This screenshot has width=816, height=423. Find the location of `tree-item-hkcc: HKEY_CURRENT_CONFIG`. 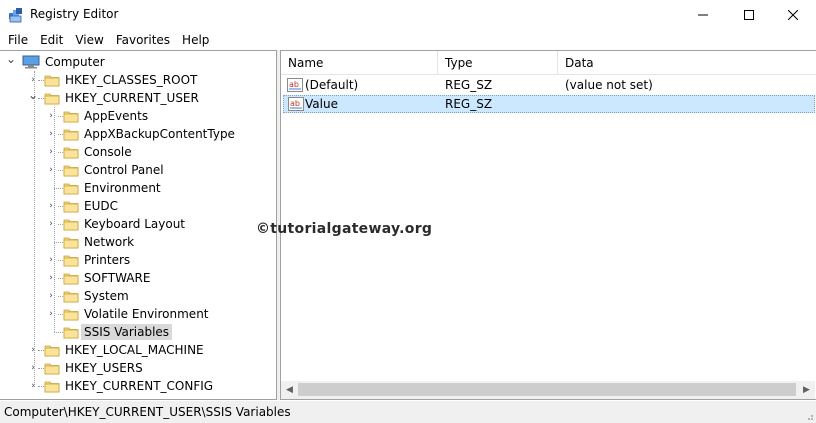

tree-item-hkcc: HKEY_CURRENT_CONFIG is located at coordinates (130, 386).